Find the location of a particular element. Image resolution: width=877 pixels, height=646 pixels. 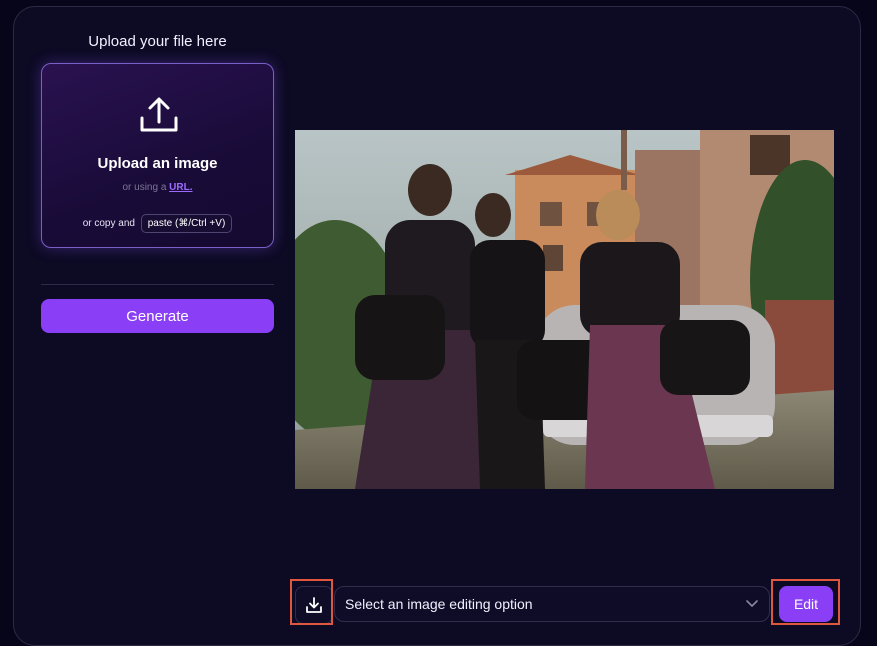

download-button is located at coordinates (314, 605).